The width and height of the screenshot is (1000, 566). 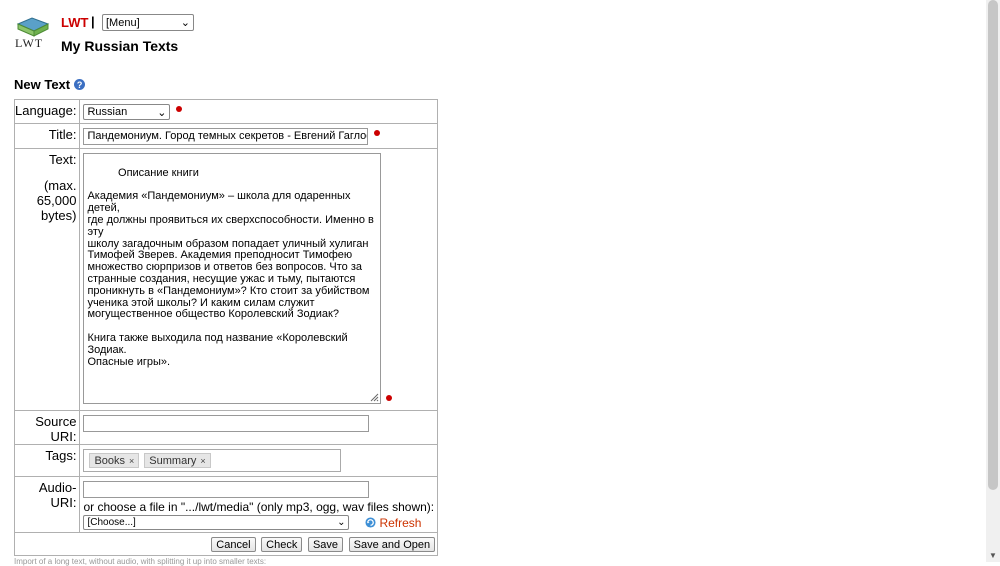 I want to click on button-row: Cancel Check Save Save and Open, so click(x=226, y=544).